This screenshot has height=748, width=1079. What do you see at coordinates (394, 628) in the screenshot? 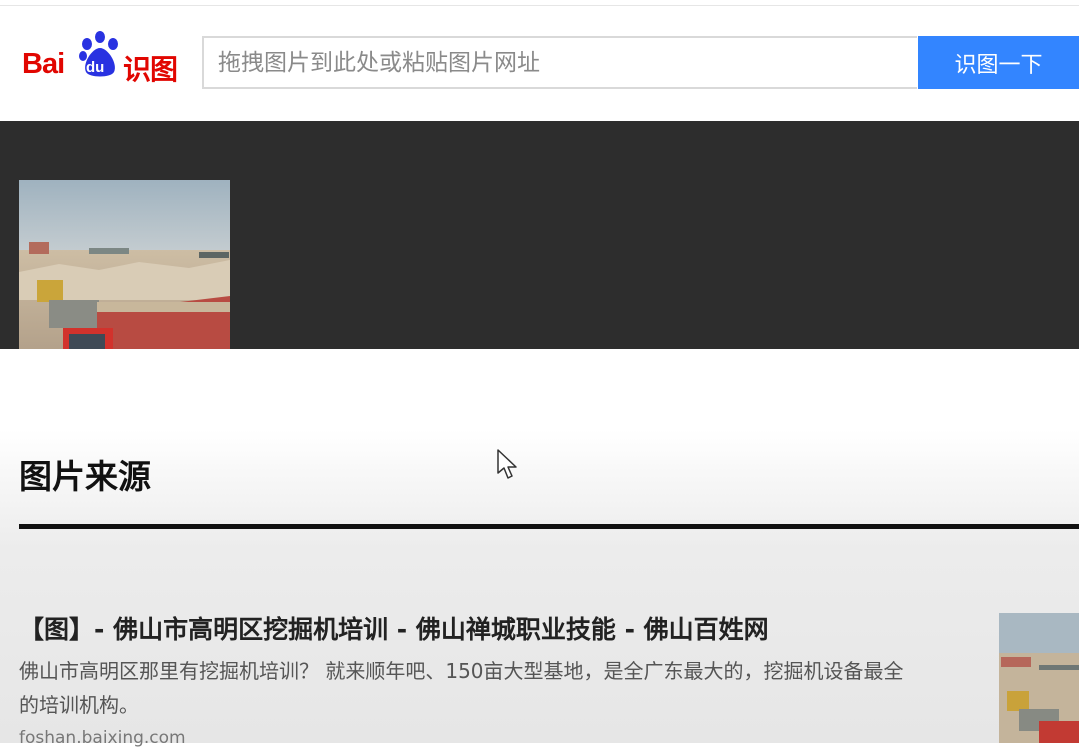
I see `result-title-link: 【图】- 佛山市高明区挖掘机培训 - 佛山禅城职业技能 - 佛山百姓网` at bounding box center [394, 628].